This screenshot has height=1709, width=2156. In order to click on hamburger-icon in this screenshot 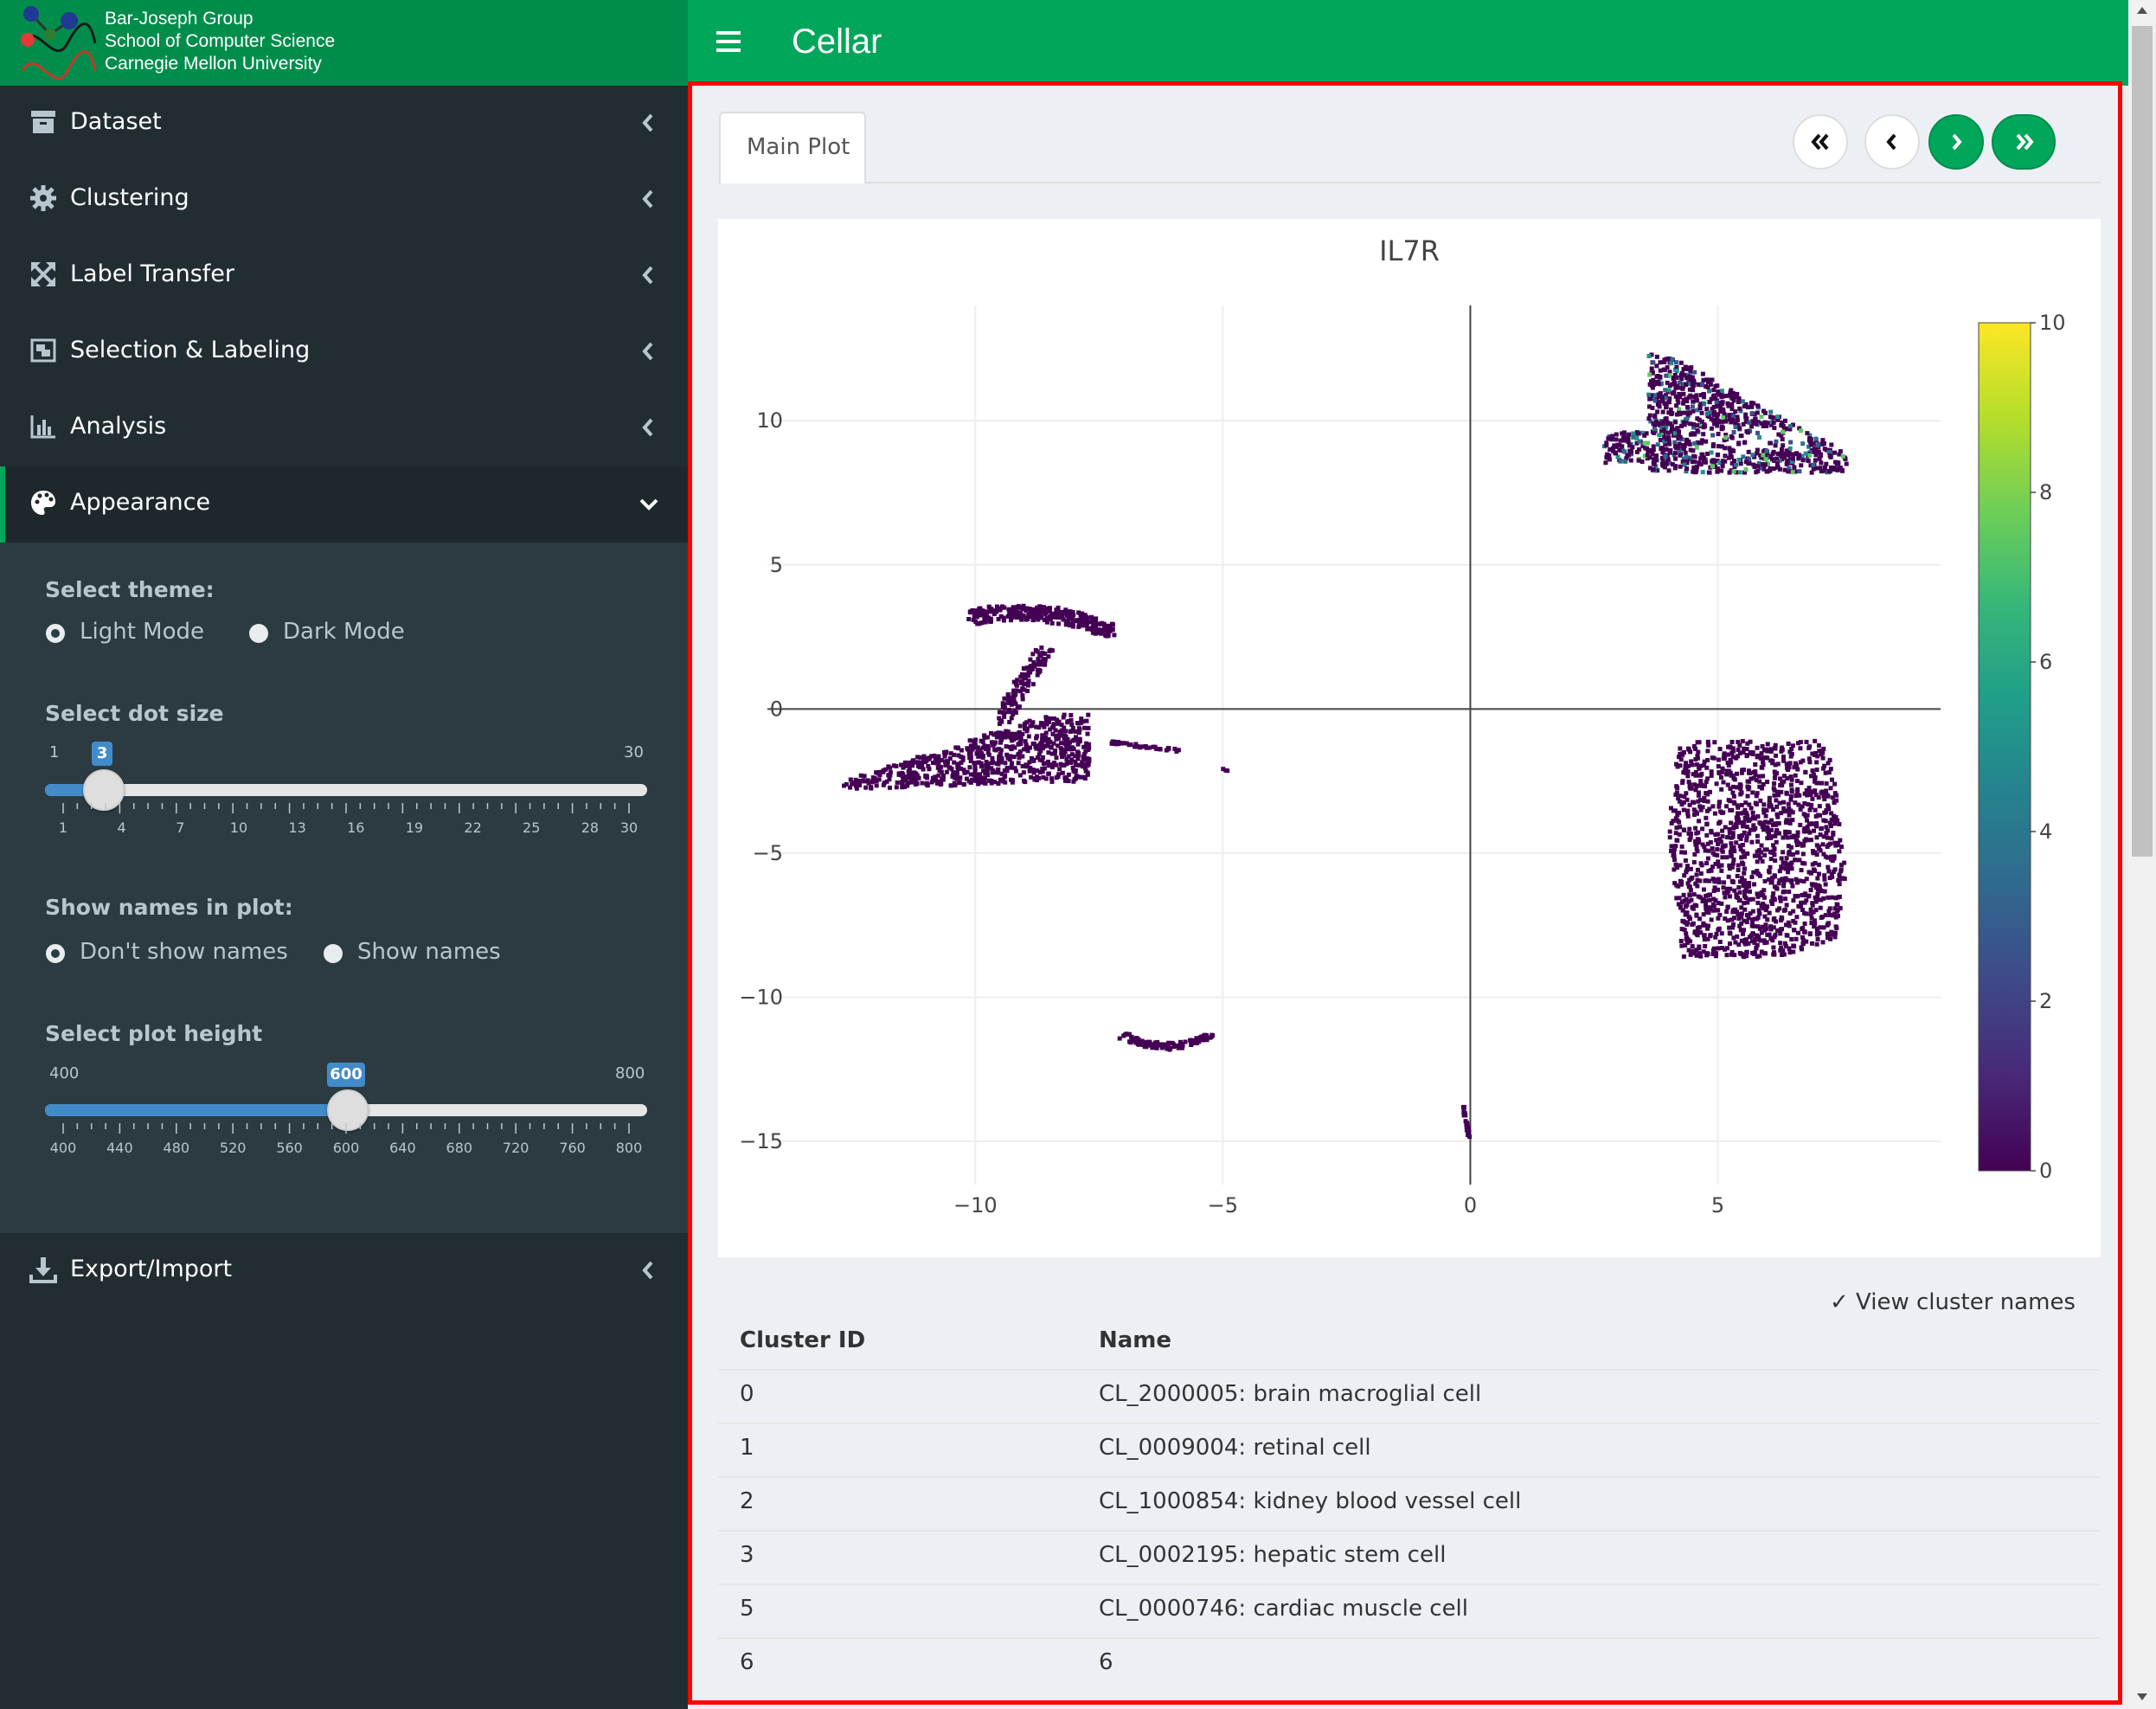, I will do `click(728, 41)`.